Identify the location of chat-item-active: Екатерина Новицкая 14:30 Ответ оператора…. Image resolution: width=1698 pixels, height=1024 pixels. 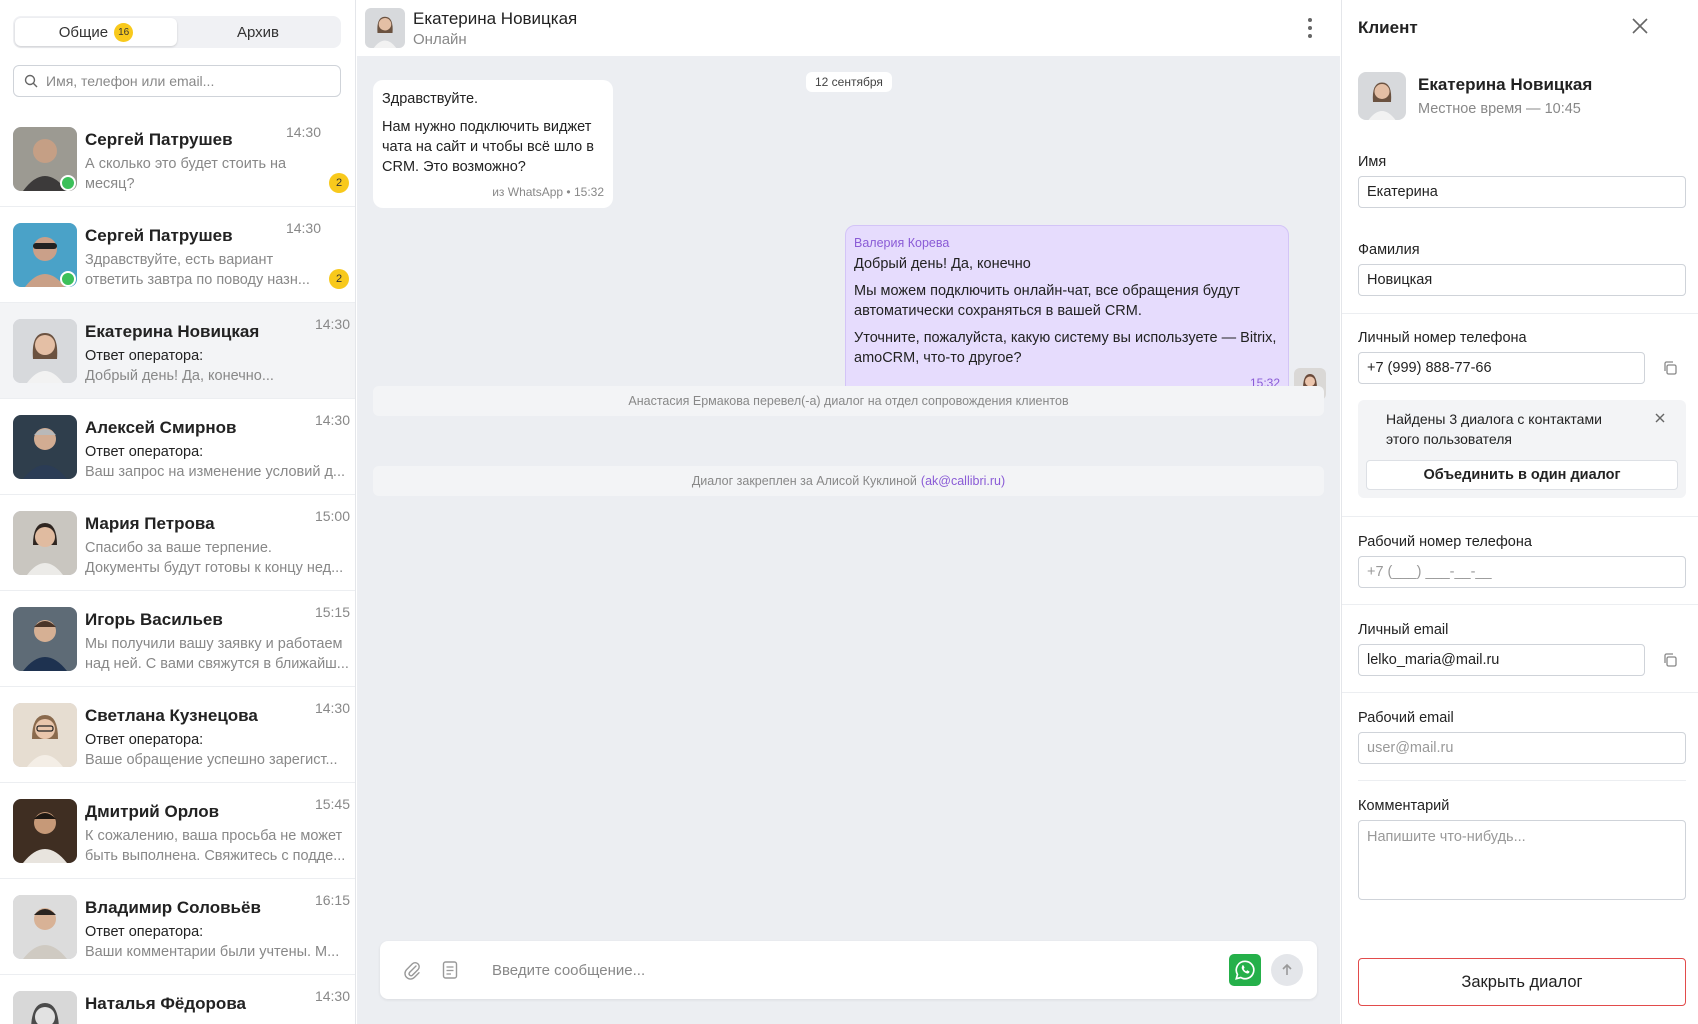
(177, 351).